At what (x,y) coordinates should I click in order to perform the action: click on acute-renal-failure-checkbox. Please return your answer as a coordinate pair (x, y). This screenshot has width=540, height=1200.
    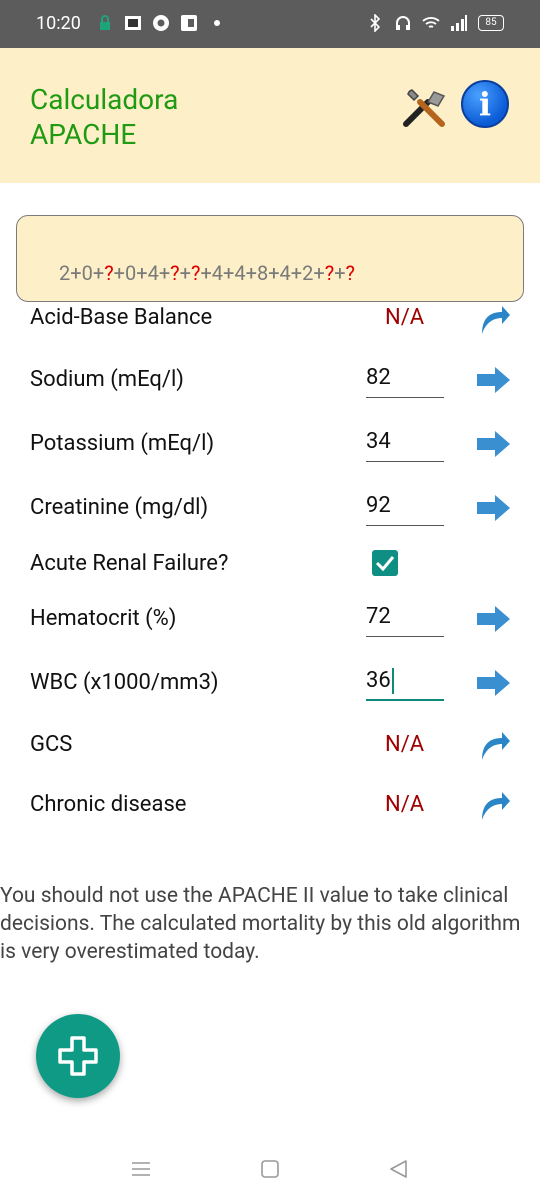
    Looking at the image, I should click on (385, 563).